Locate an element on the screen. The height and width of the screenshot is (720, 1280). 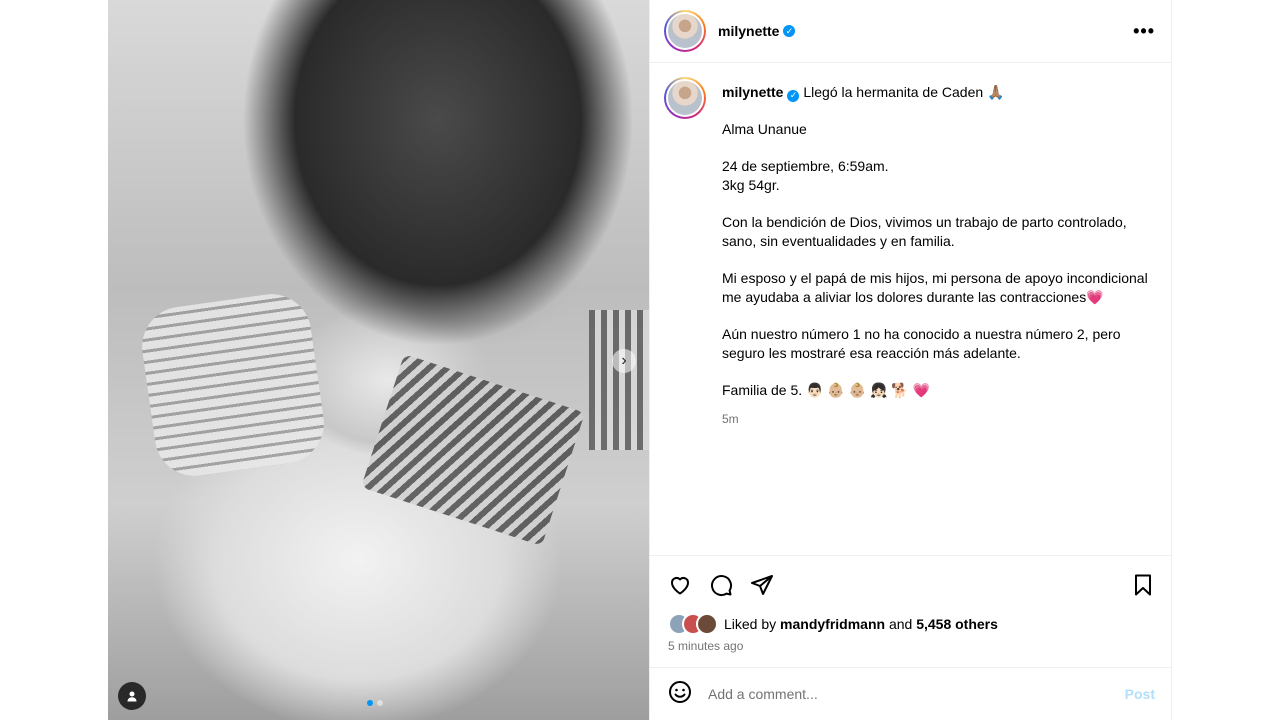
chevron-right-icon: › is located at coordinates (624, 360).